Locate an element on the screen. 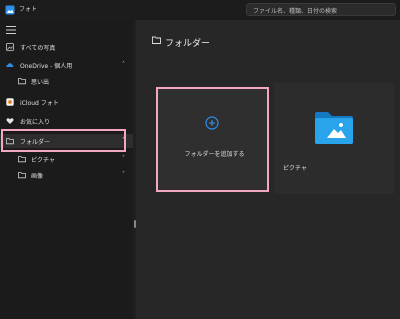 The width and height of the screenshot is (400, 319). heart-icon is located at coordinates (10, 121).